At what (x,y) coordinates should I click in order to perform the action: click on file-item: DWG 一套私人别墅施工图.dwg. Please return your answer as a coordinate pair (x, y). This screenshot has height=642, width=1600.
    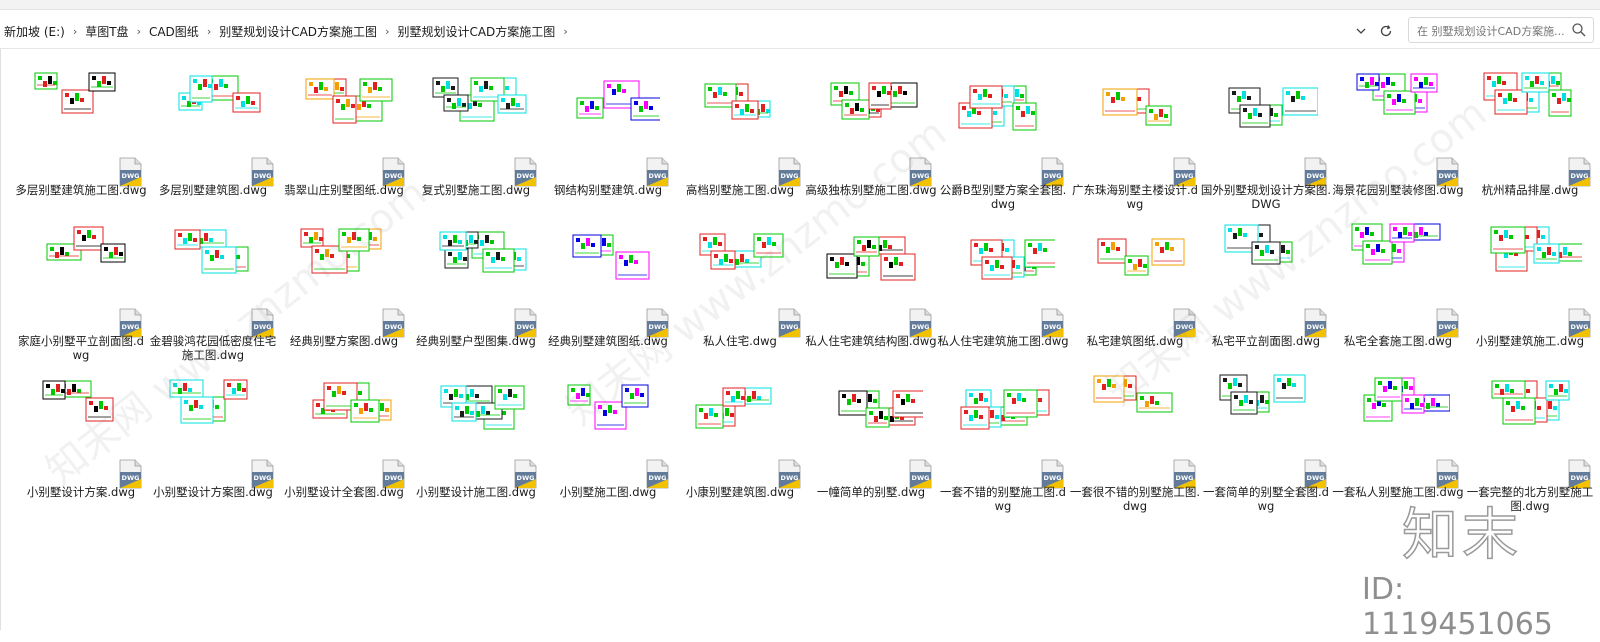
    Looking at the image, I should click on (1398, 436).